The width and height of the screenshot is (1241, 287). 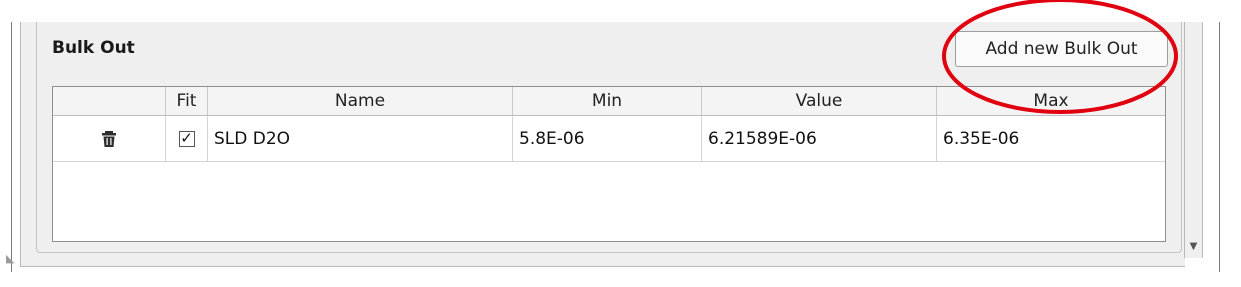 What do you see at coordinates (1051, 101) in the screenshot?
I see `header-max: Max` at bounding box center [1051, 101].